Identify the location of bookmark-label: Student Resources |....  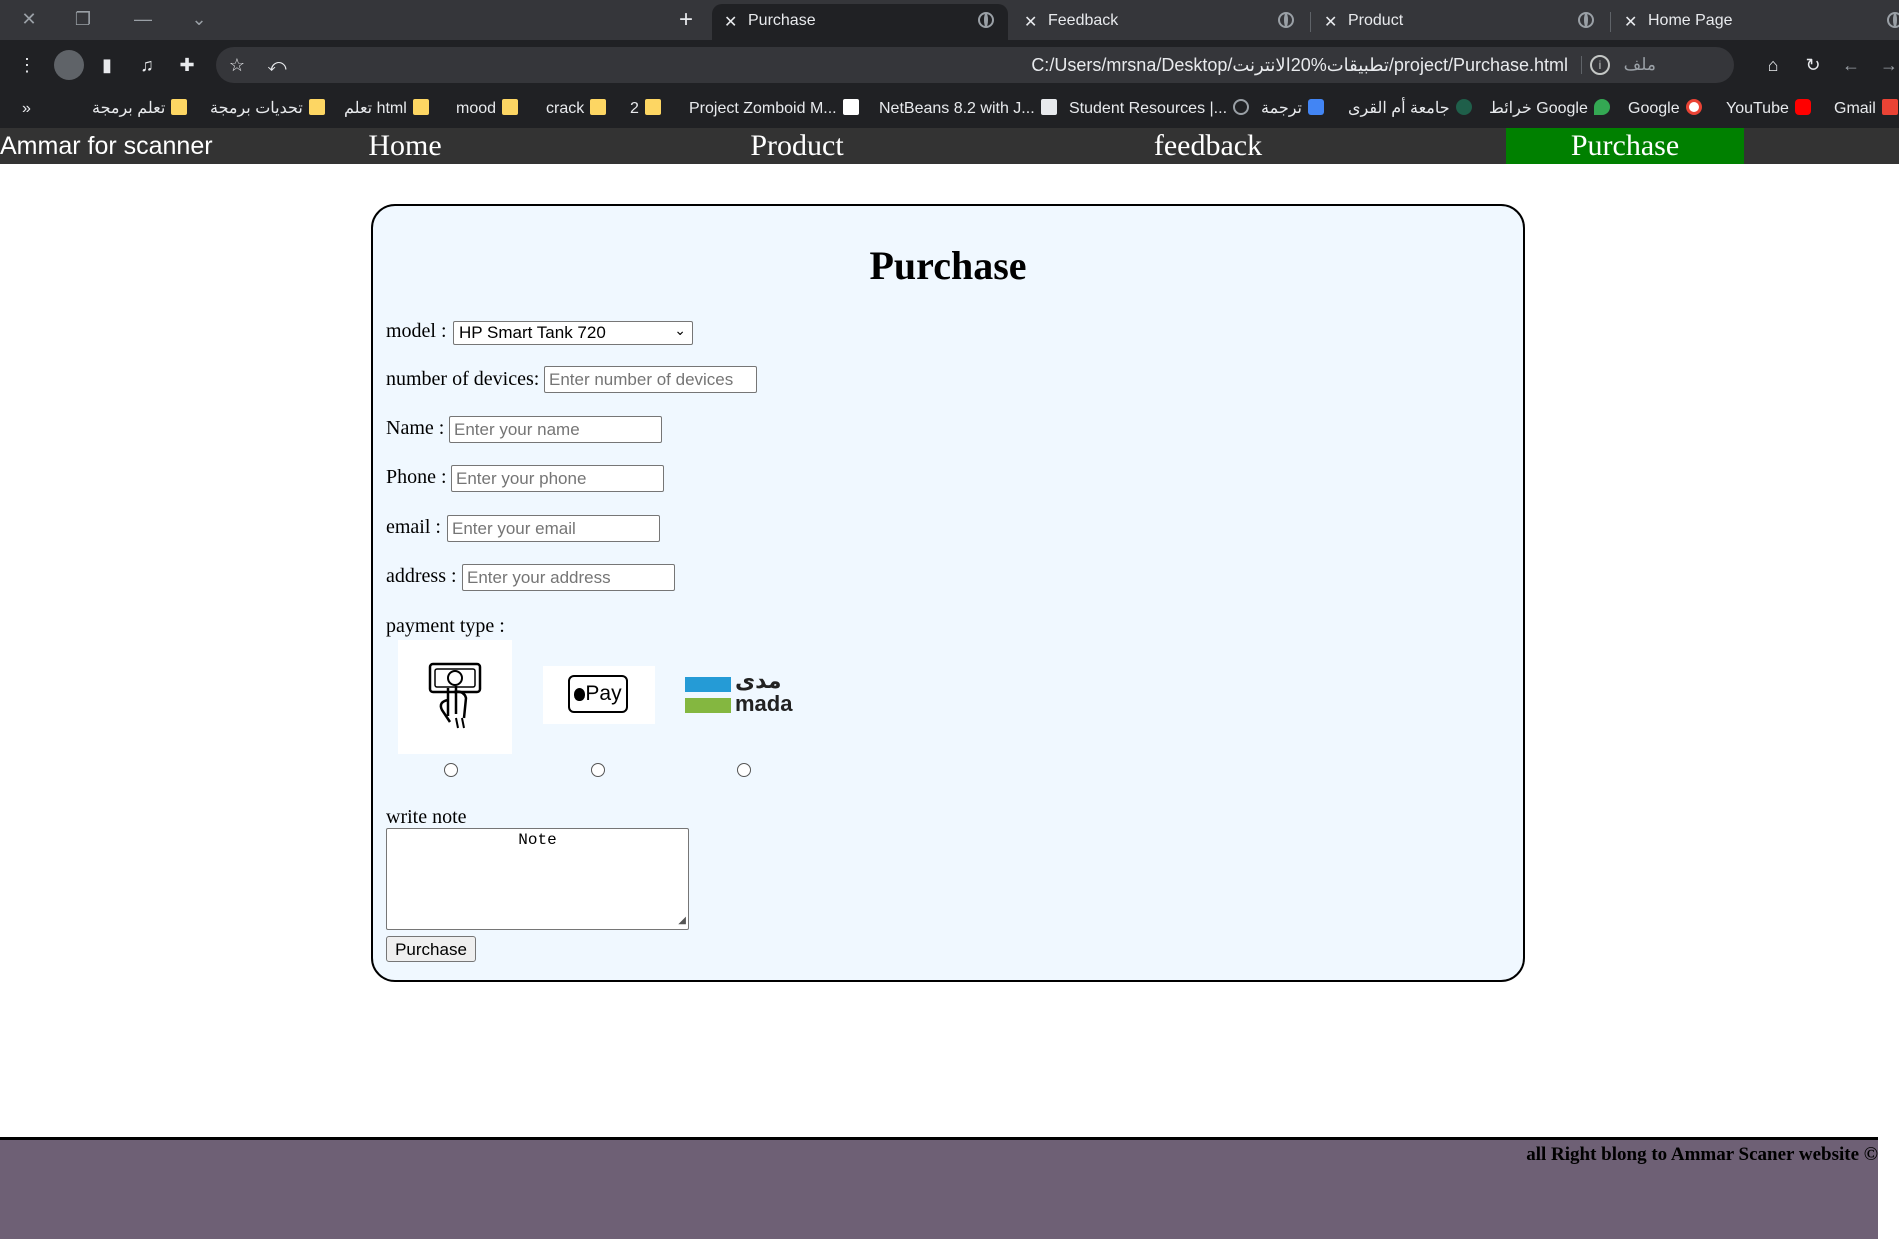
(1148, 108).